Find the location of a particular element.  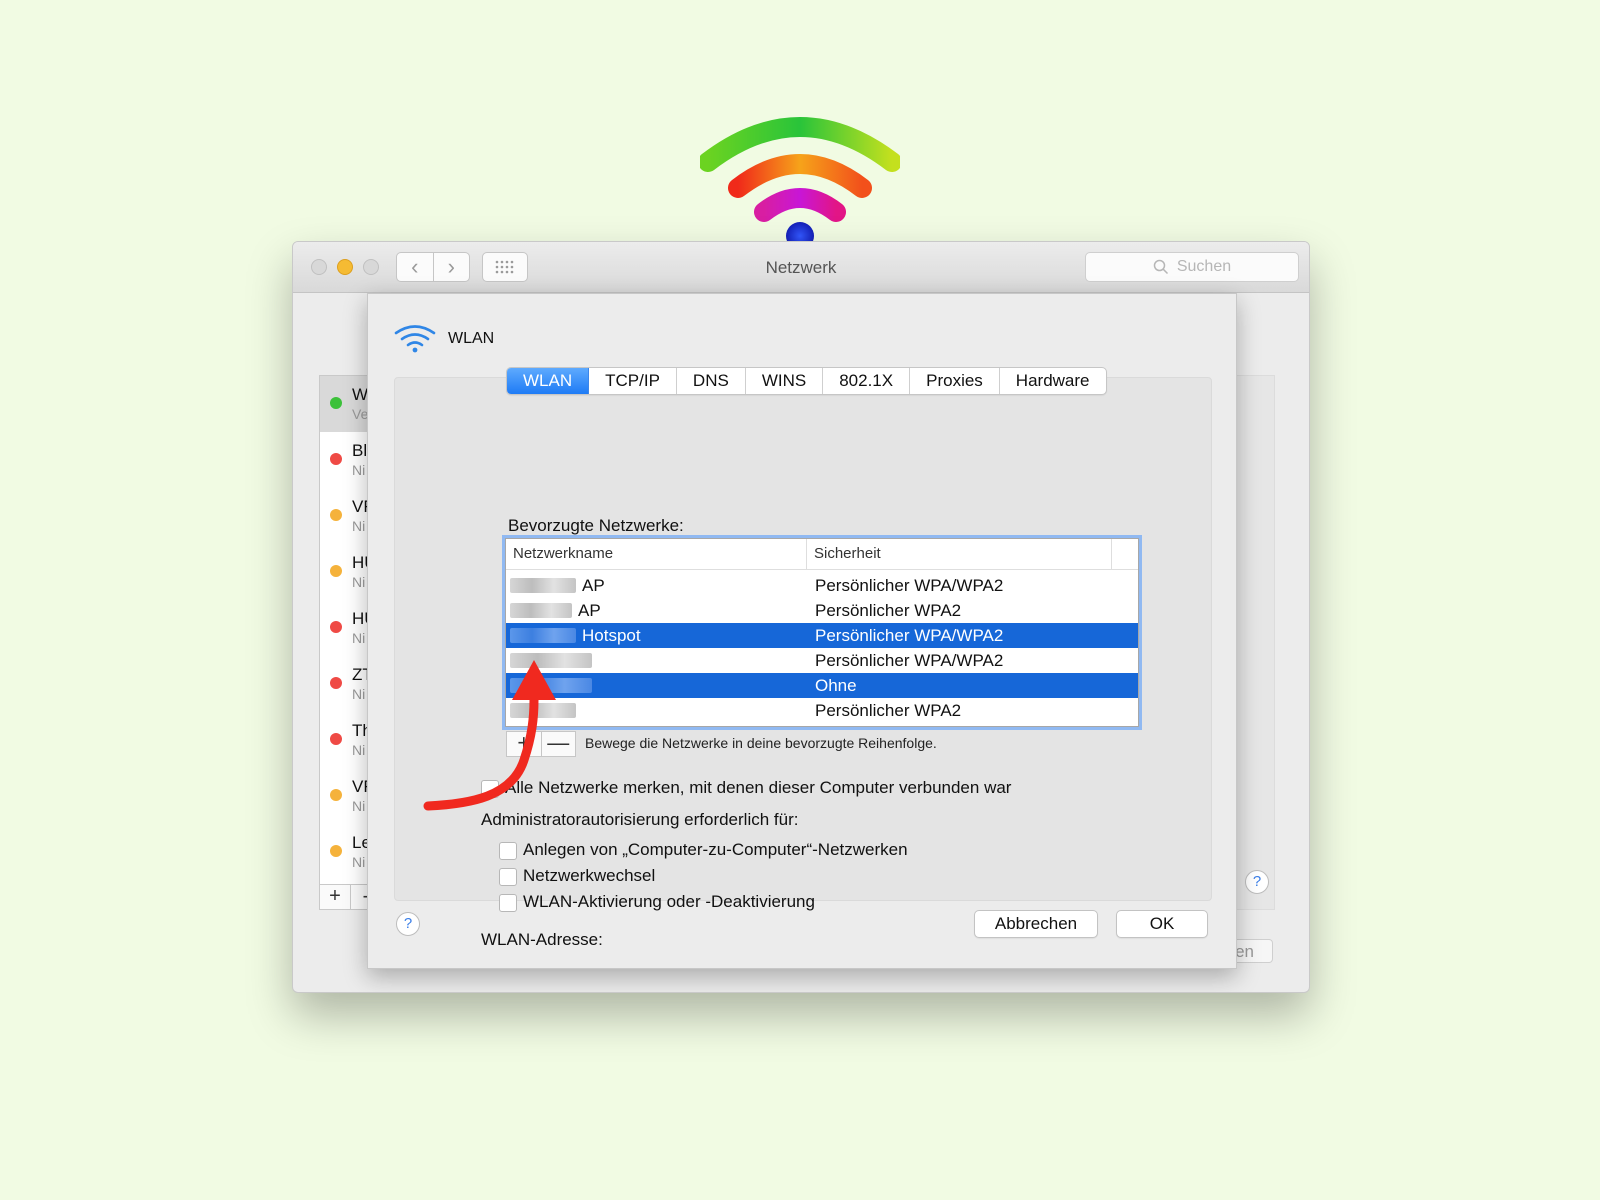

column-header-security: Sicherheit is located at coordinates (959, 554).